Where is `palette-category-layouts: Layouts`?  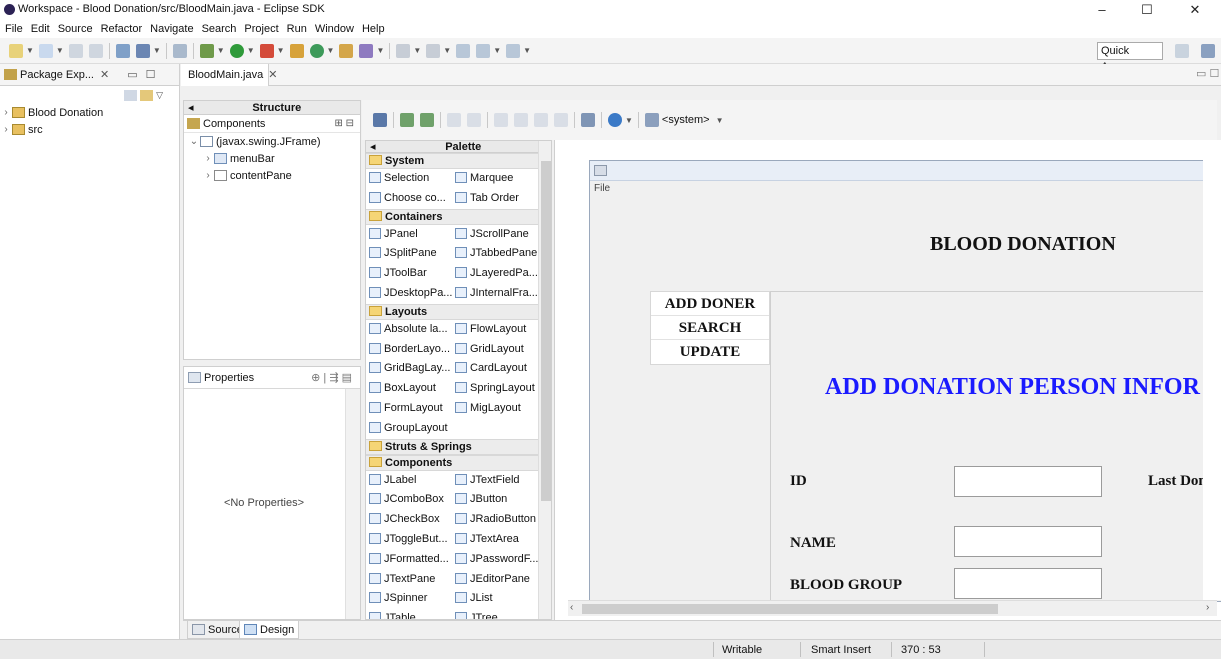
palette-category-layouts: Layouts is located at coordinates (458, 311).